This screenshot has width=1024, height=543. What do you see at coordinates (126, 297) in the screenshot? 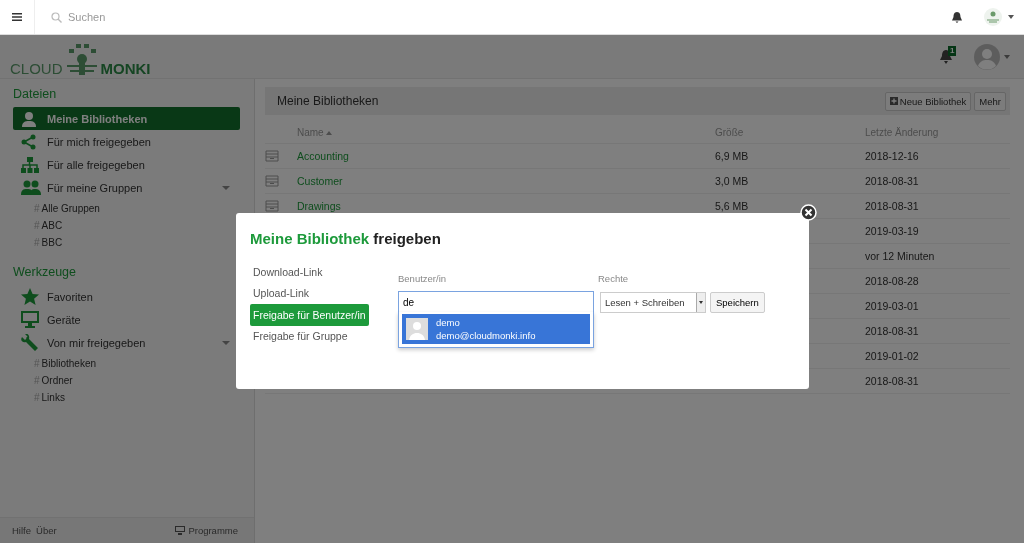
I see `sidebar-item: Favoriten` at bounding box center [126, 297].